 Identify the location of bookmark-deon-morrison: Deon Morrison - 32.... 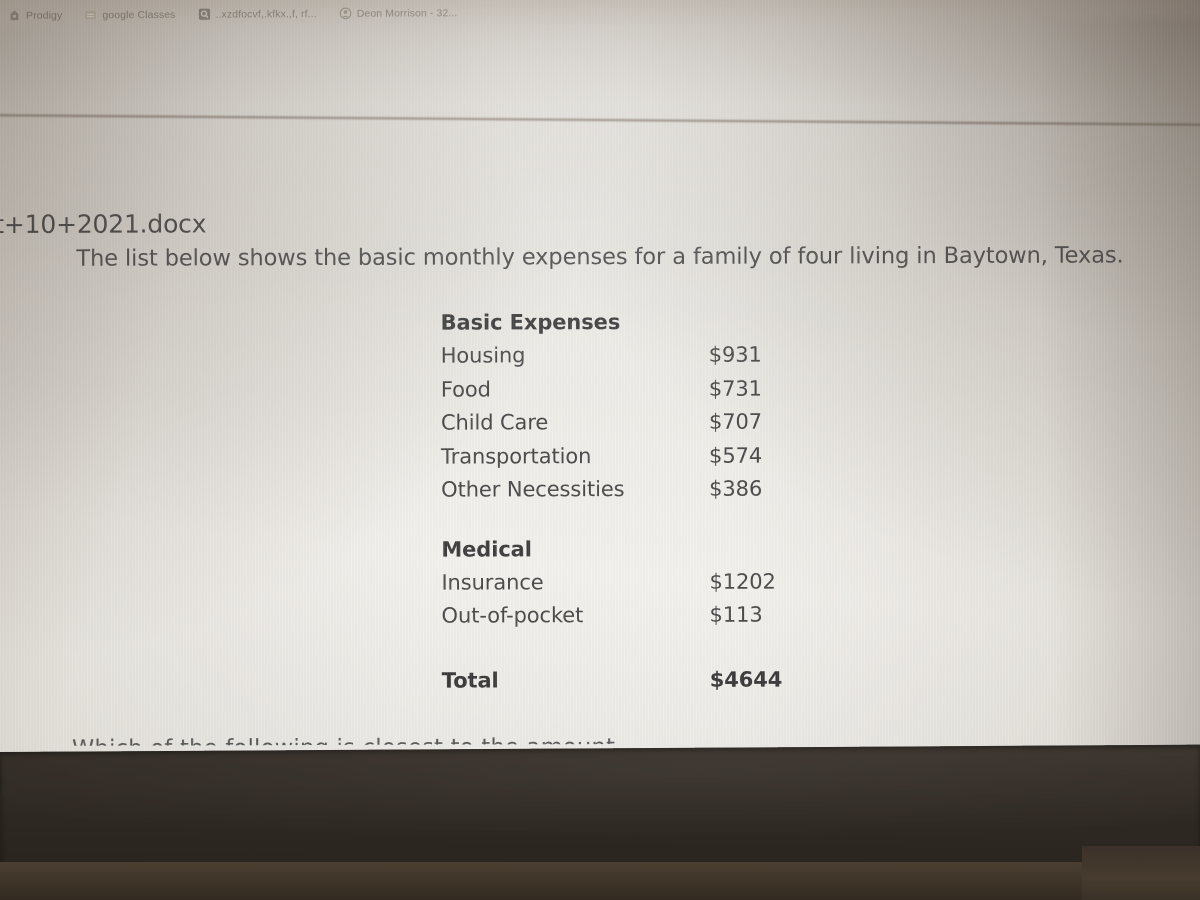
(398, 13).